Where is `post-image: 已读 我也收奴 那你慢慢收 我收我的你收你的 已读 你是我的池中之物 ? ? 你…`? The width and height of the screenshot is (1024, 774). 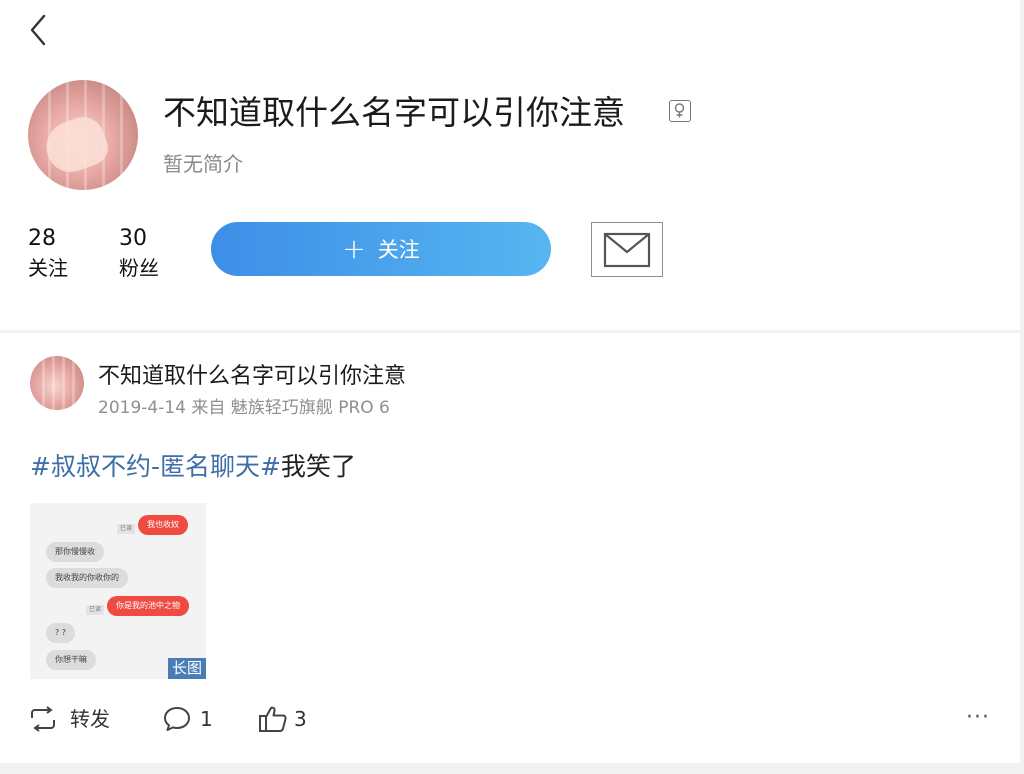 post-image: 已读 我也收奴 那你慢慢收 我收我的你收你的 已读 你是我的池中之物 ? ? 你… is located at coordinates (118, 591).